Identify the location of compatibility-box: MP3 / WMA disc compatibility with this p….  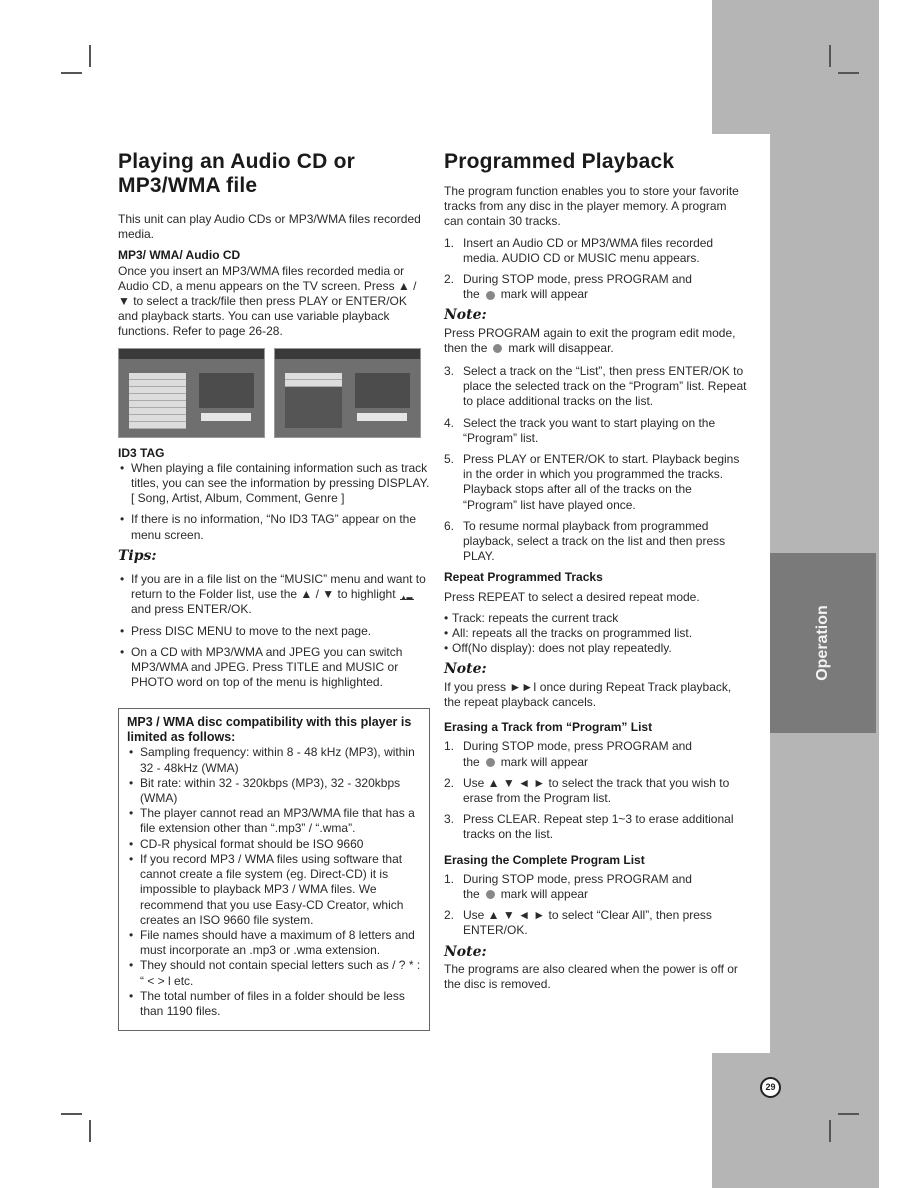
(274, 870).